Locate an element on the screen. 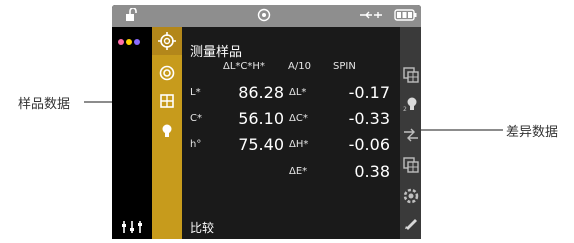  sample-value-c: 56.10 is located at coordinates (261, 118).